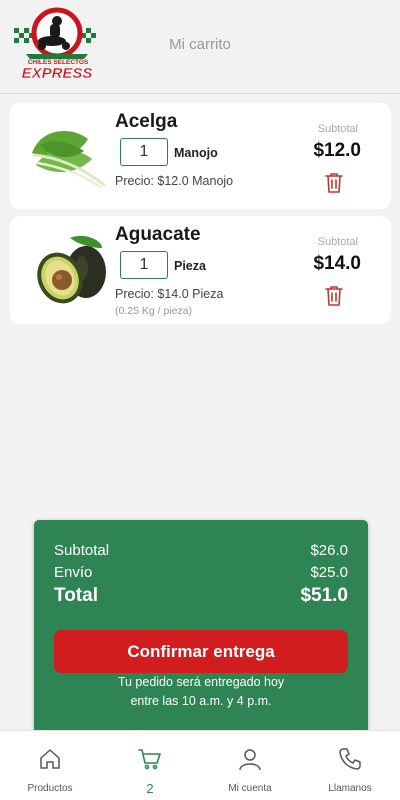  Describe the element at coordinates (329, 572) in the screenshot. I see `summary-shipping-value: $25.0` at that location.